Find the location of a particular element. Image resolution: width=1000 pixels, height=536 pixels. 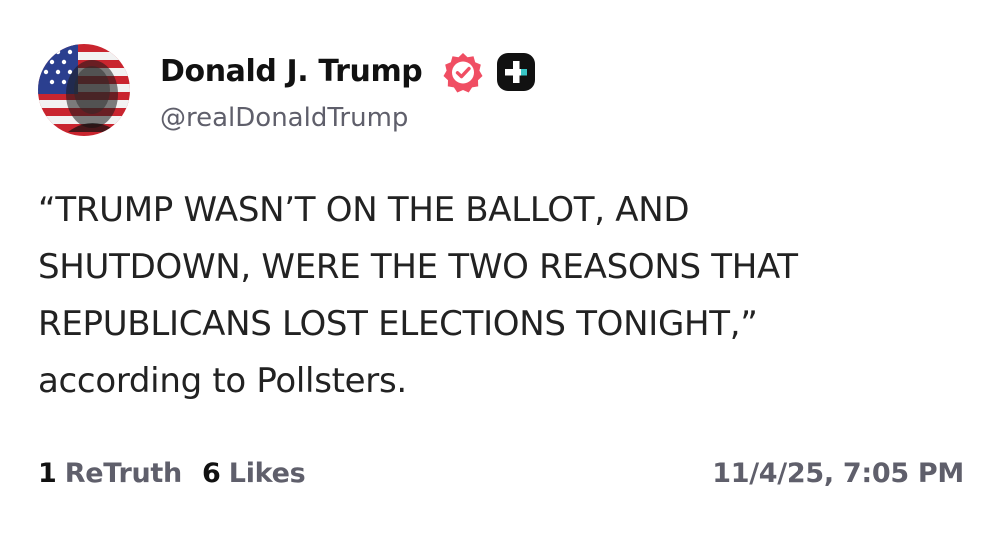

post-timestamp: 11/4/25, 7:05 PM is located at coordinates (838, 474).